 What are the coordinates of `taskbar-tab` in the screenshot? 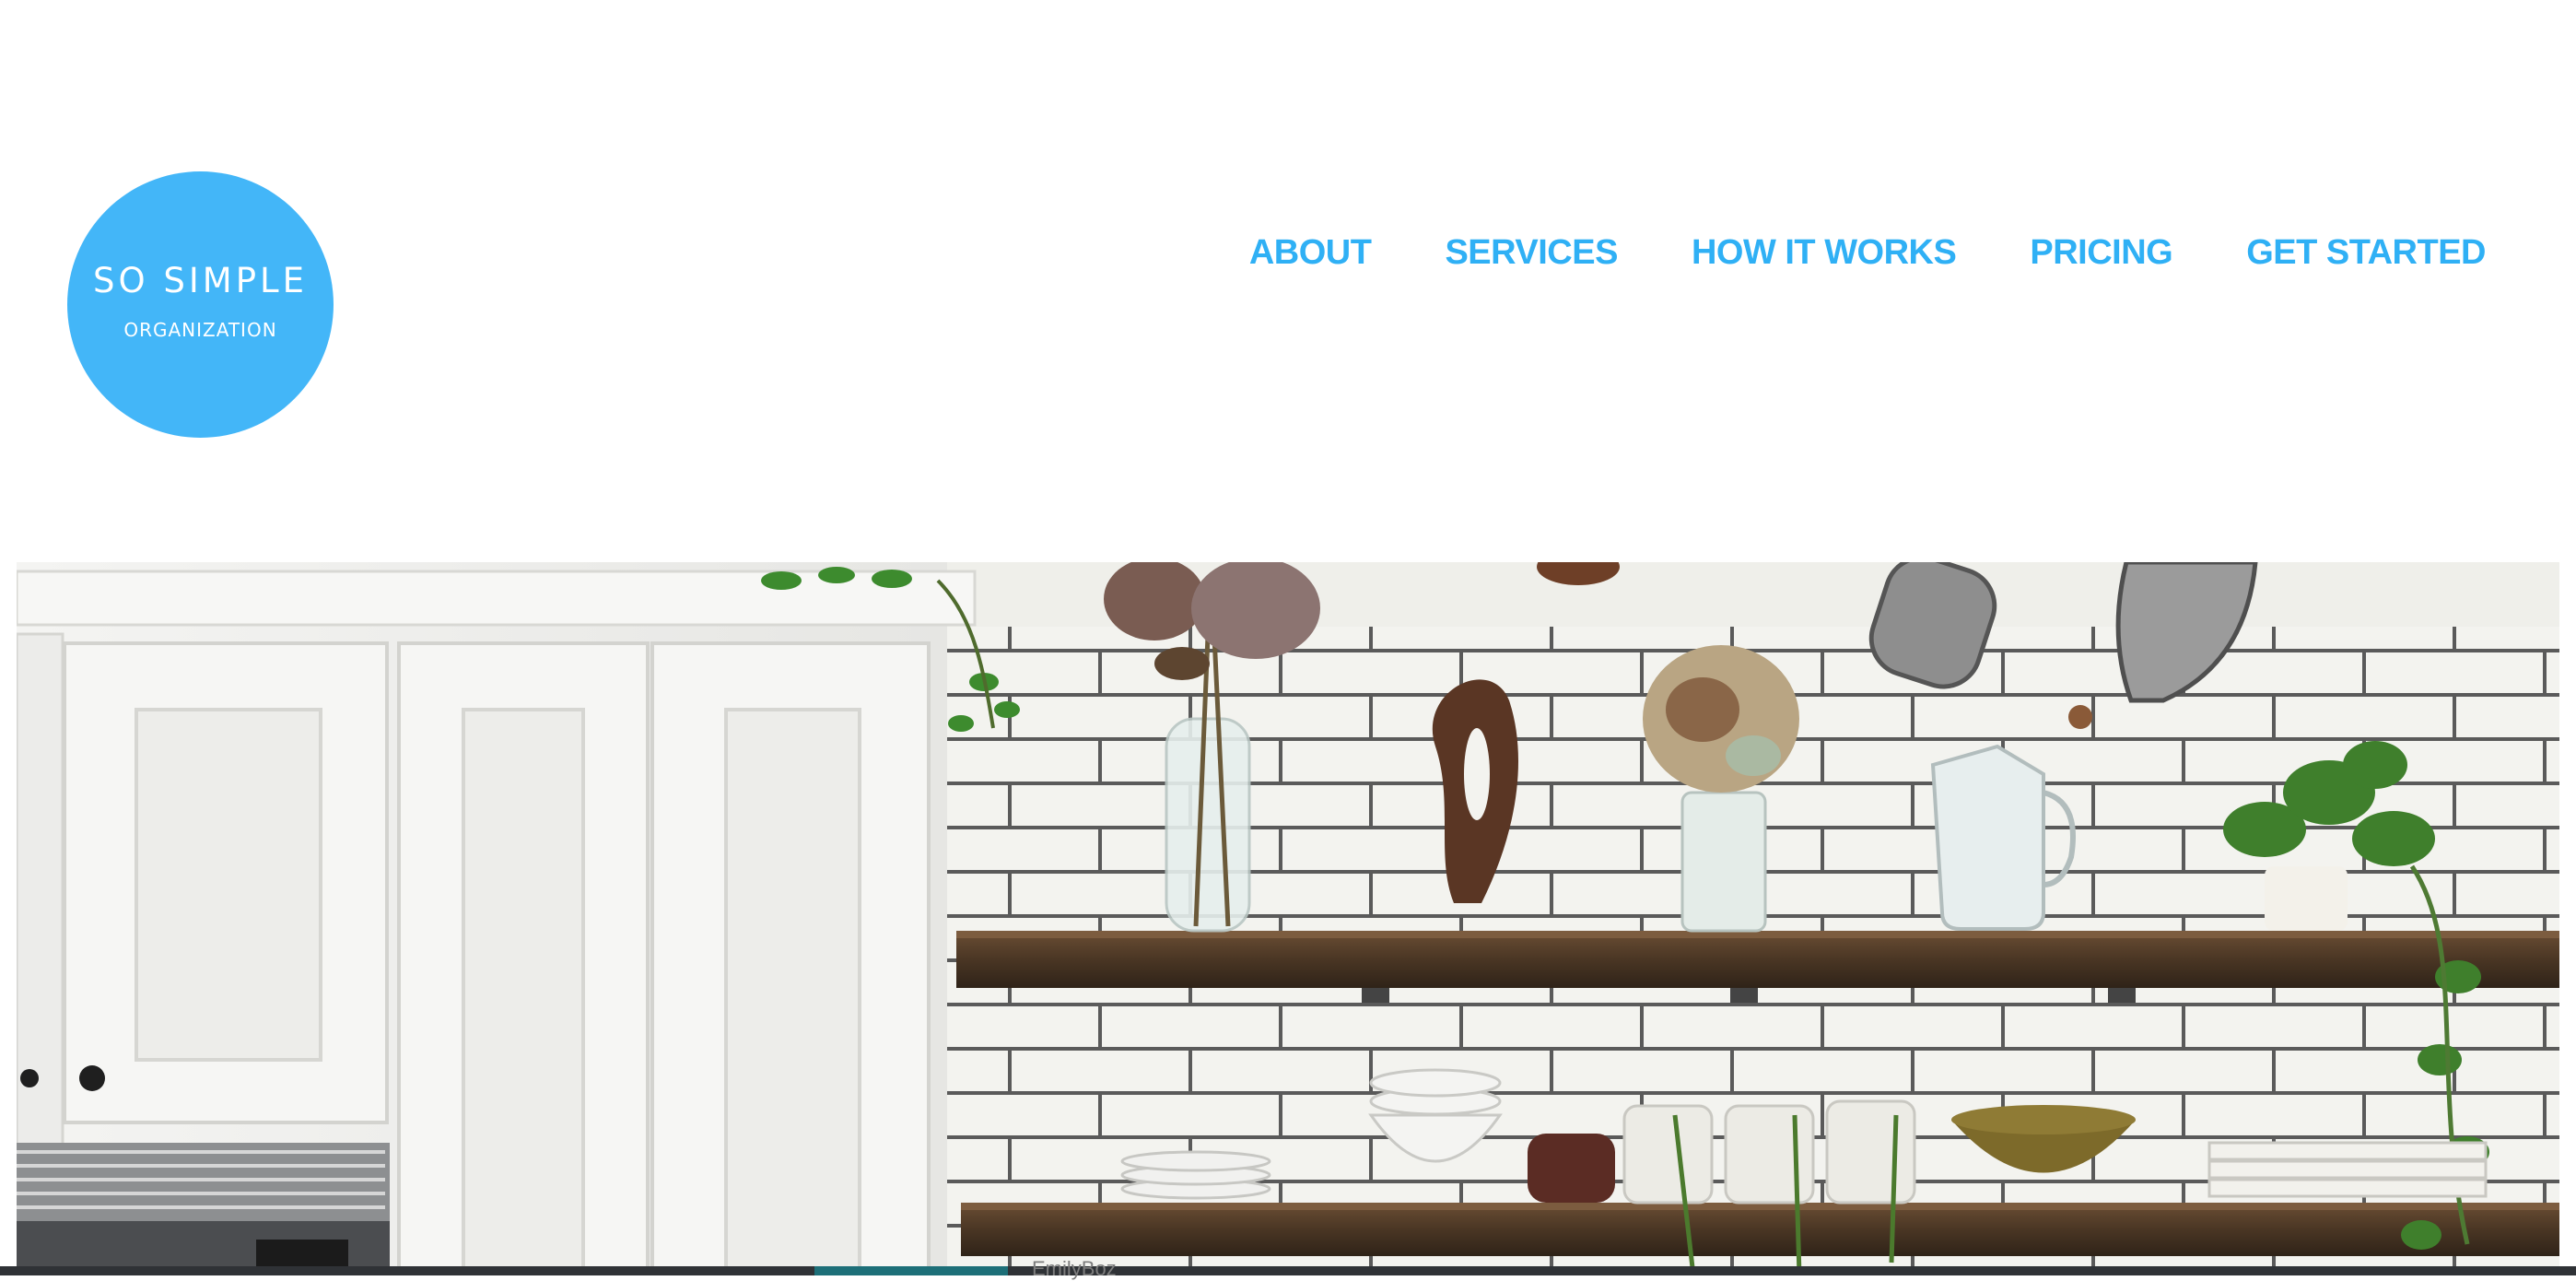 It's located at (911, 1270).